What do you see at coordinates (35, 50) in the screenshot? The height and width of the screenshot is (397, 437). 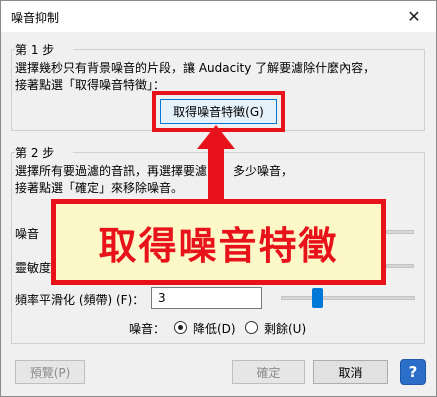 I see `step1-label: 第 1 步` at bounding box center [35, 50].